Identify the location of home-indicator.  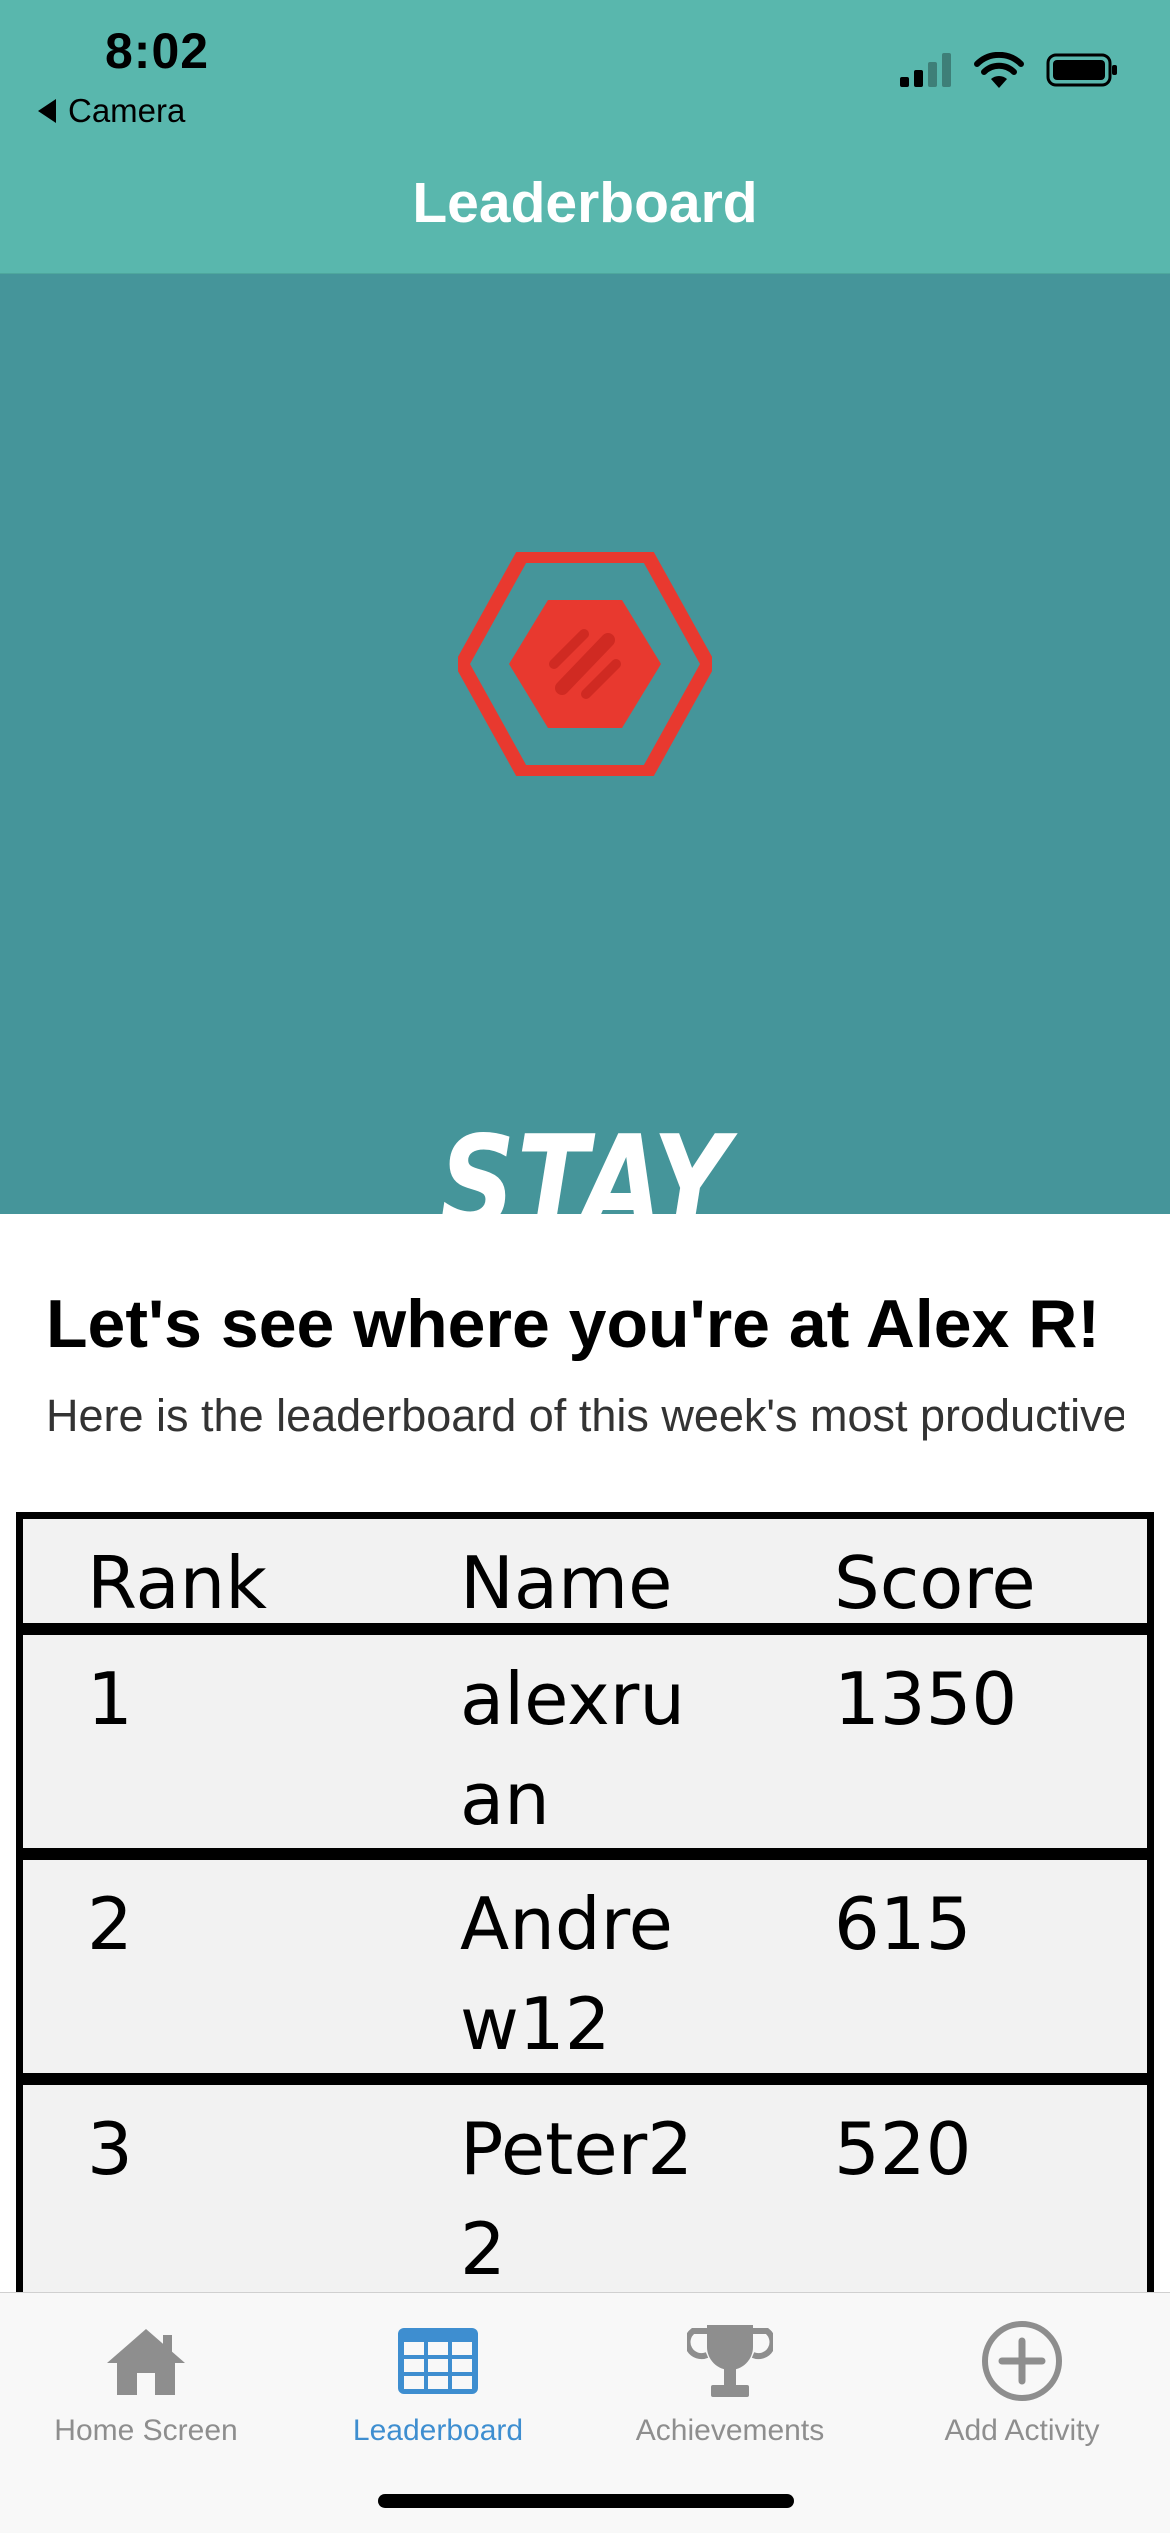
(586, 2501).